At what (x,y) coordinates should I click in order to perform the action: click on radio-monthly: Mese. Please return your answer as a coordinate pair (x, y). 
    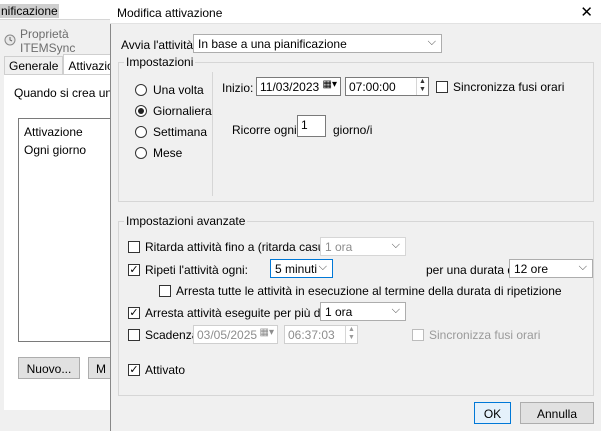
    Looking at the image, I should click on (158, 153).